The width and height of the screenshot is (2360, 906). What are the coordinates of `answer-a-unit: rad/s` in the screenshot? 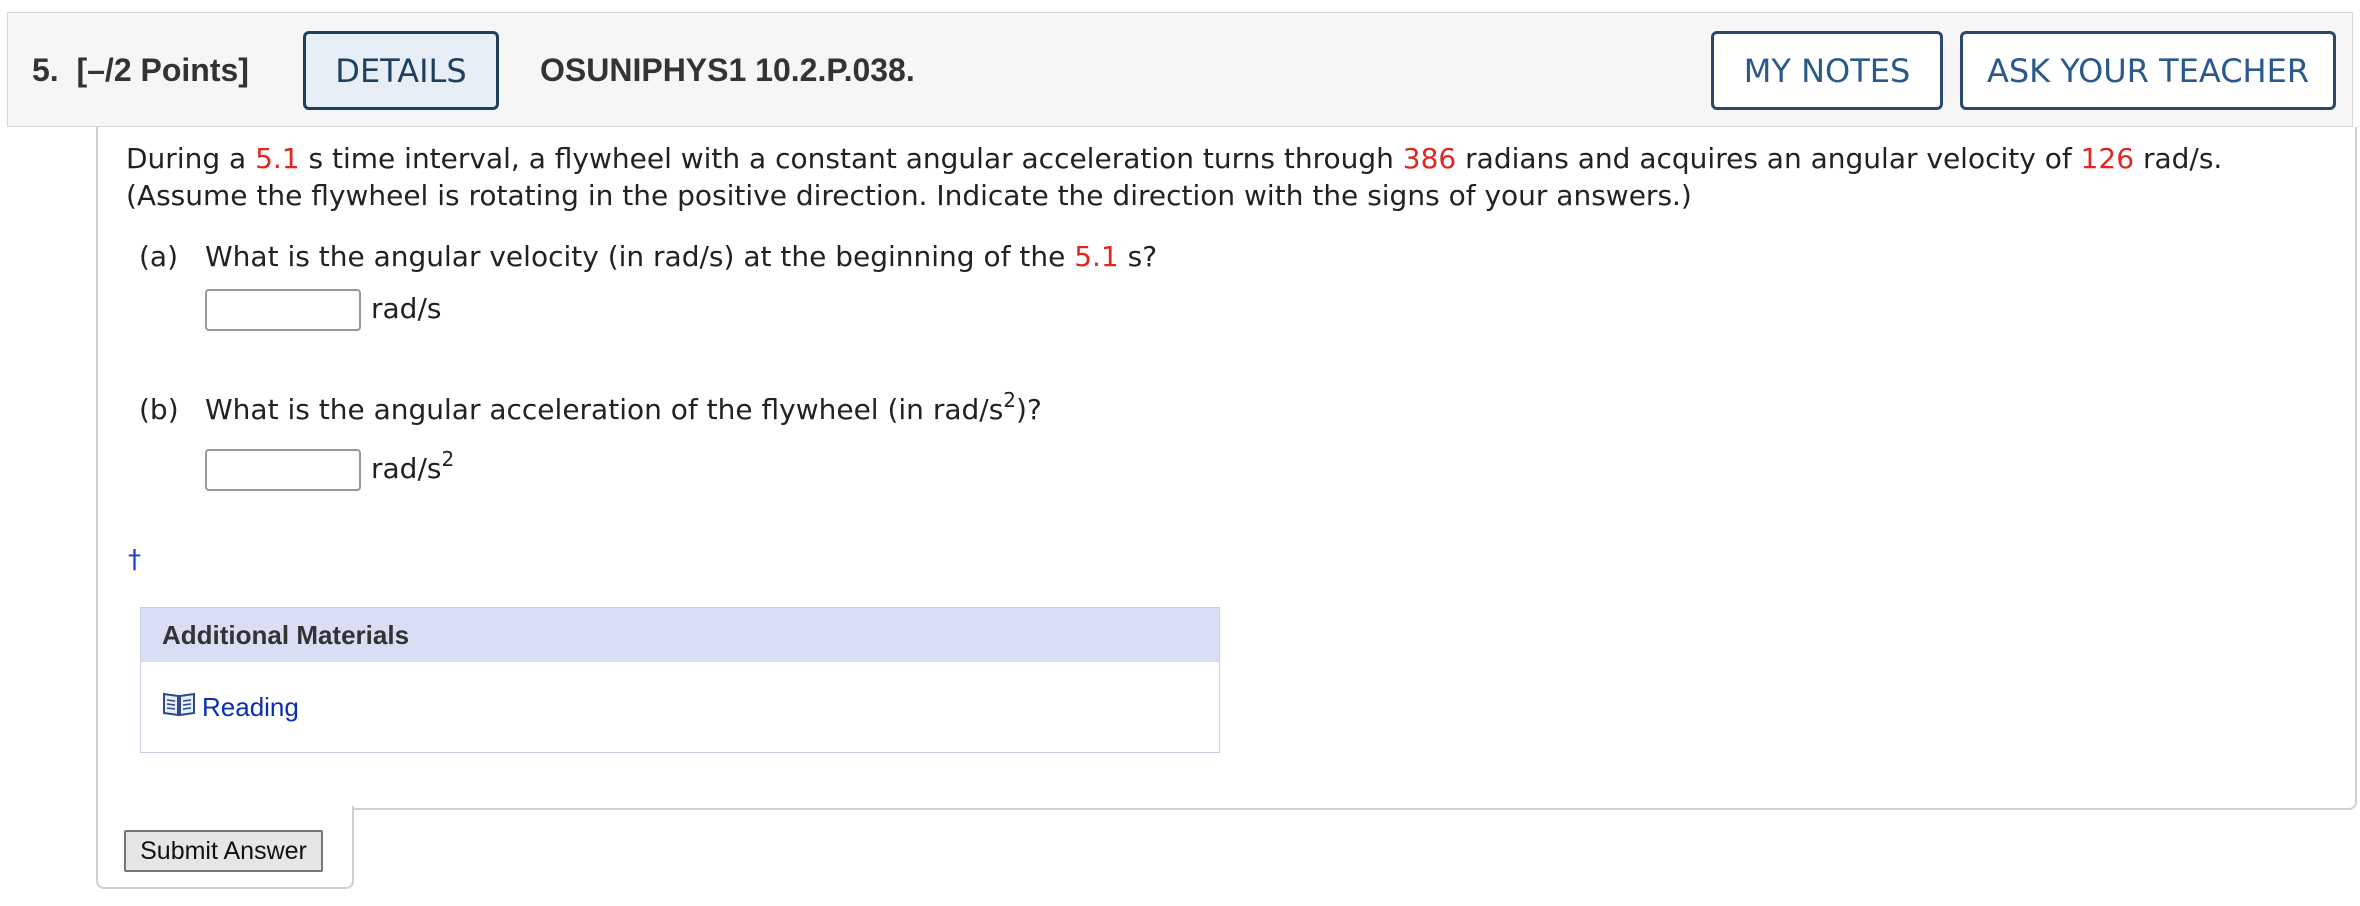 It's located at (406, 308).